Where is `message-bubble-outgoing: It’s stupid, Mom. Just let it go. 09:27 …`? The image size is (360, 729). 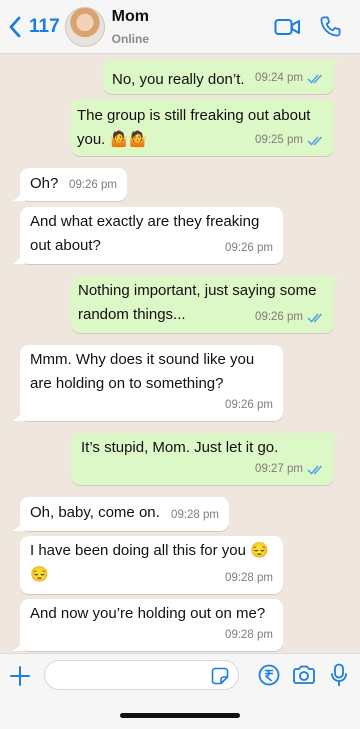 message-bubble-outgoing: It’s stupid, Mom. Just let it go. 09:27 … is located at coordinates (206, 459).